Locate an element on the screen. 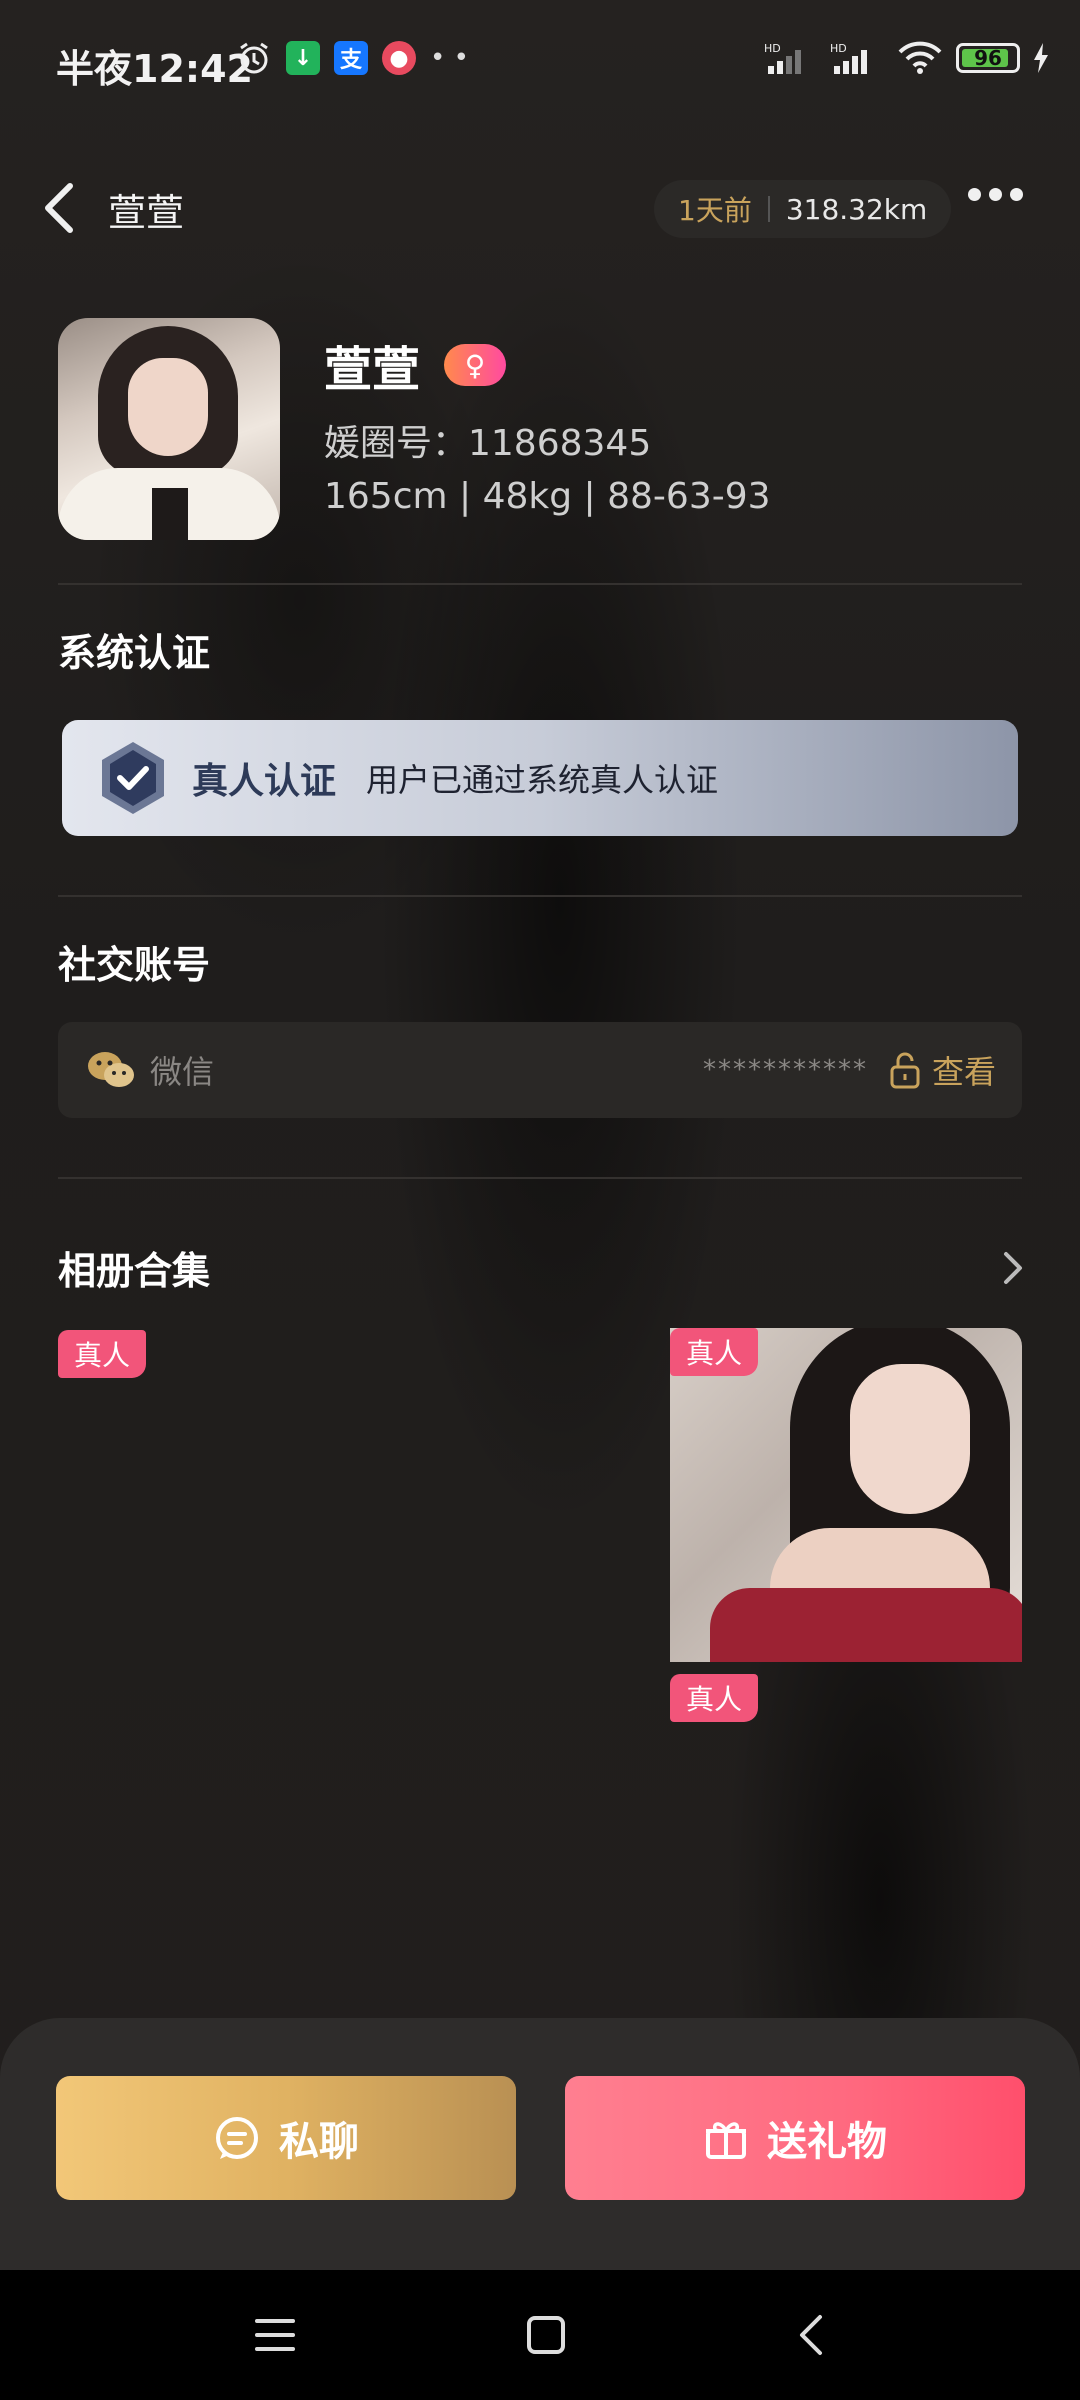 The width and height of the screenshot is (1080, 2400). verification-label: 真人认证 is located at coordinates (264, 781).